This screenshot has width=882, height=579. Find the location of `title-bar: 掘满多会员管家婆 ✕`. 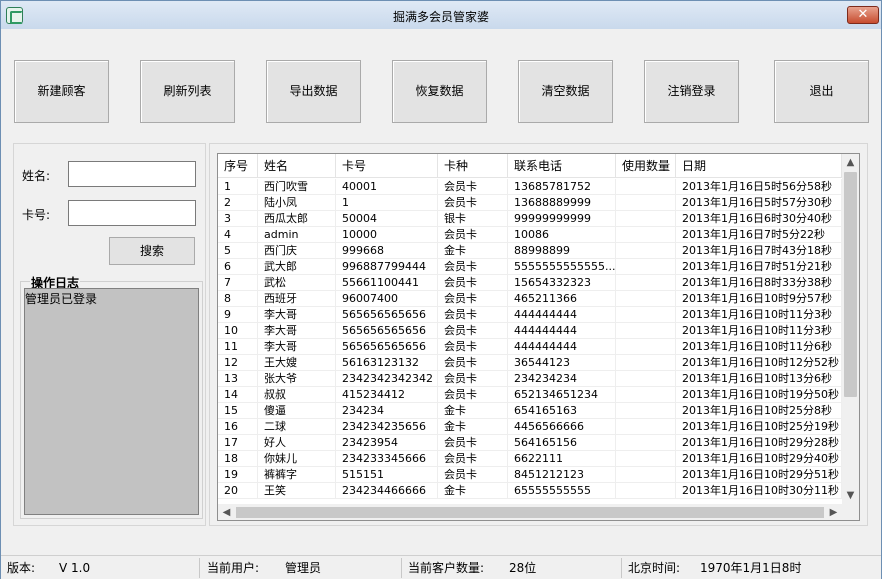

title-bar: 掘满多会员管家婆 ✕ is located at coordinates (441, 15).